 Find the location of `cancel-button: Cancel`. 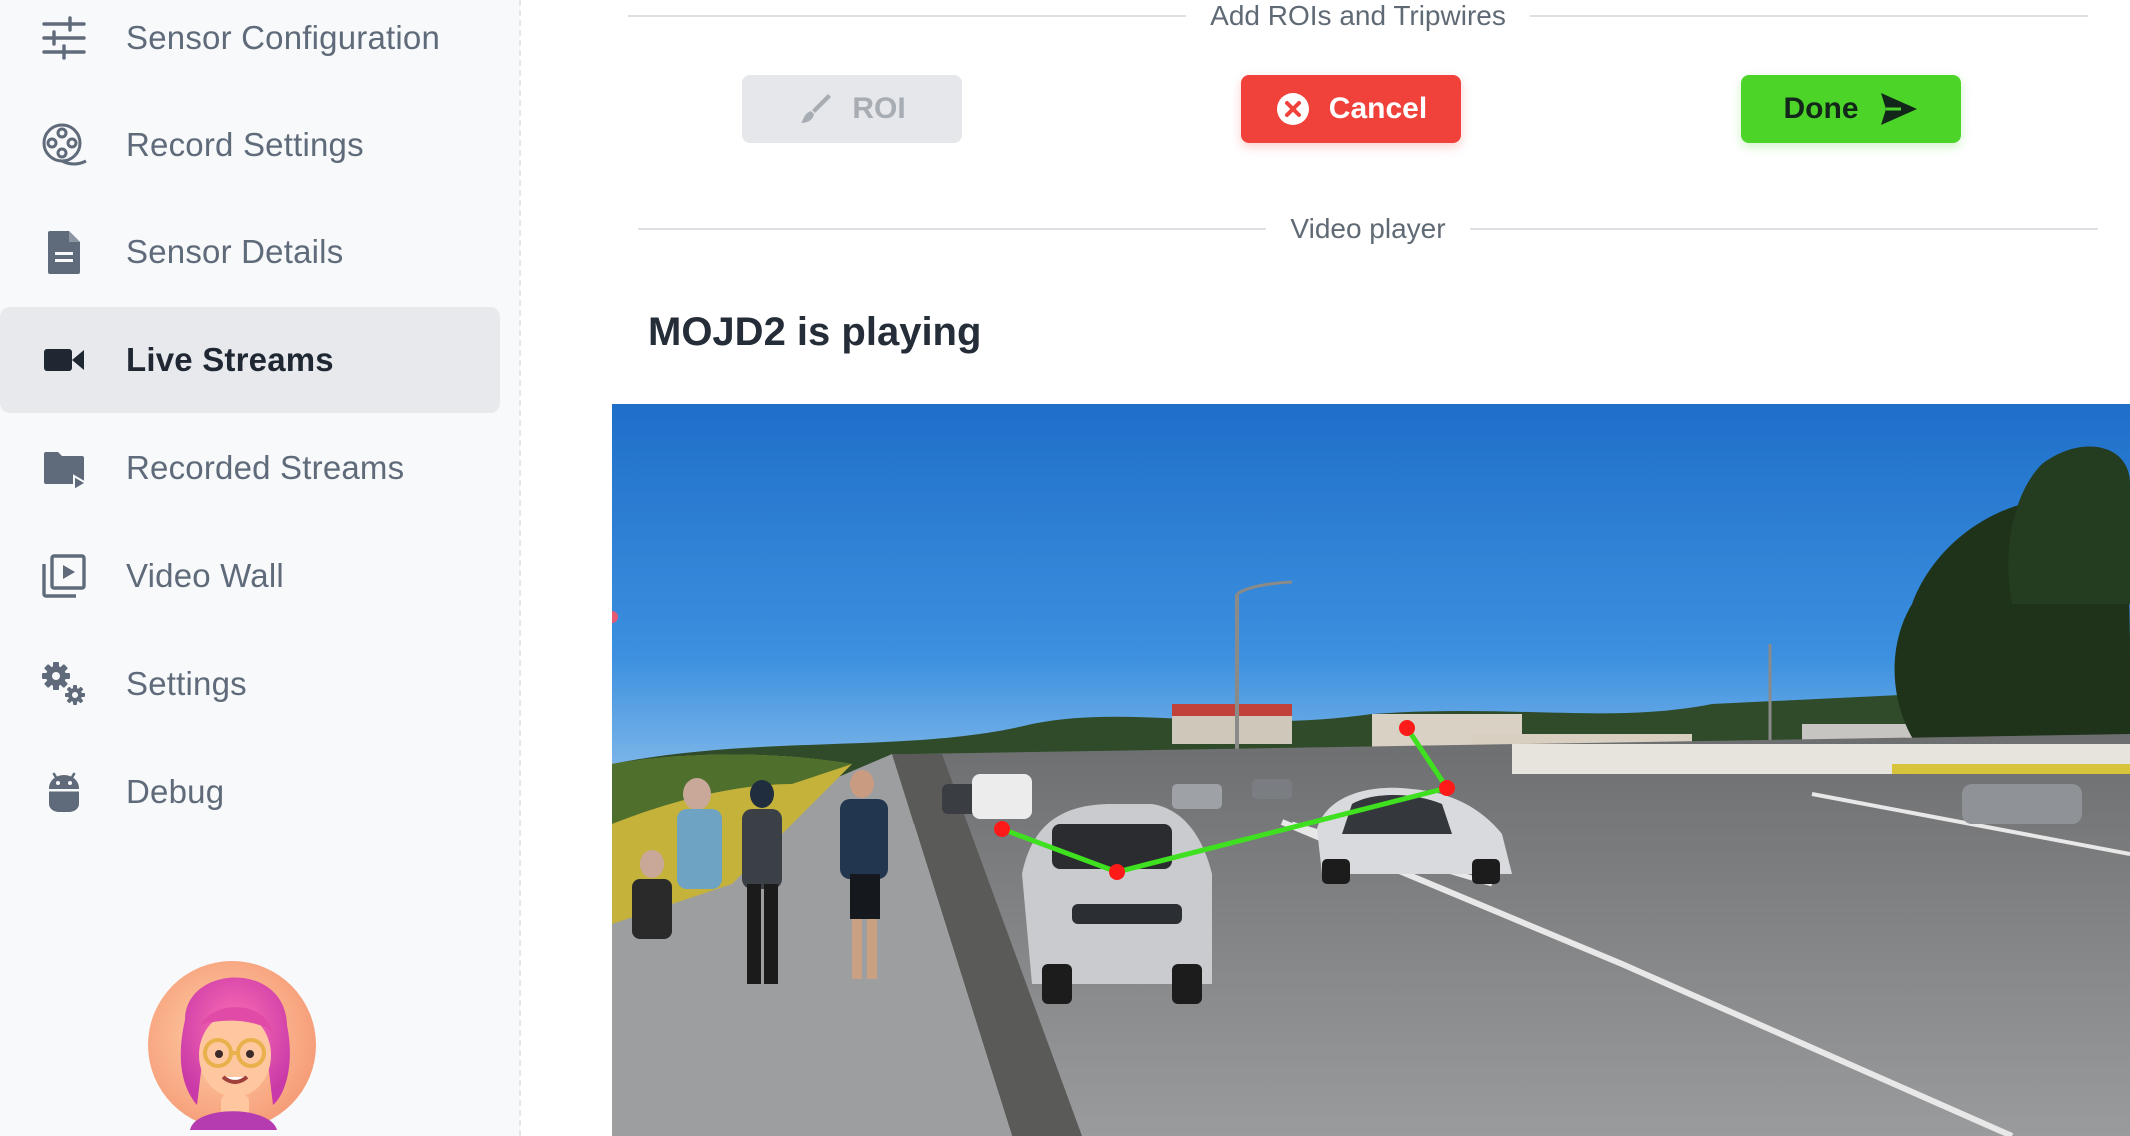

cancel-button: Cancel is located at coordinates (1351, 109).